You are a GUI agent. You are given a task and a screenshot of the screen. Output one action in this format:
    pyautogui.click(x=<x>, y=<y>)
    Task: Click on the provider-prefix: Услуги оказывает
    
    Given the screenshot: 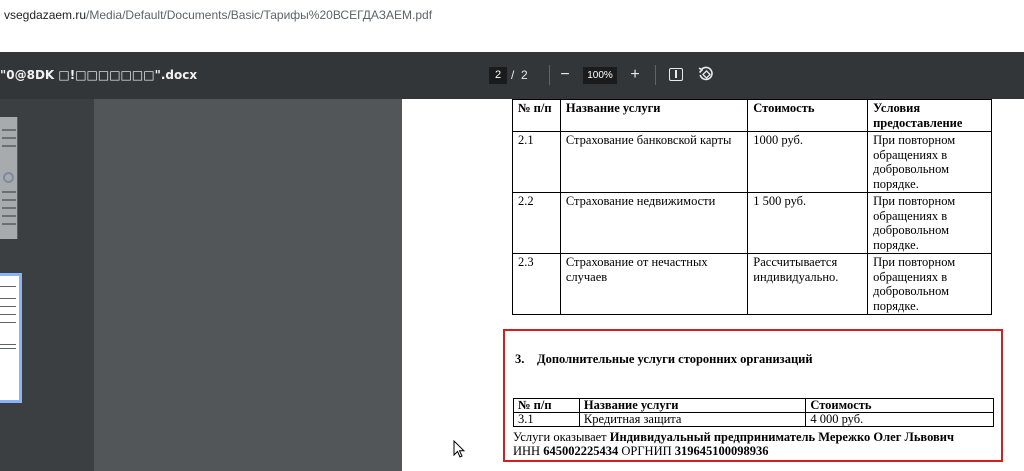 What is the action you would take?
    pyautogui.click(x=560, y=437)
    